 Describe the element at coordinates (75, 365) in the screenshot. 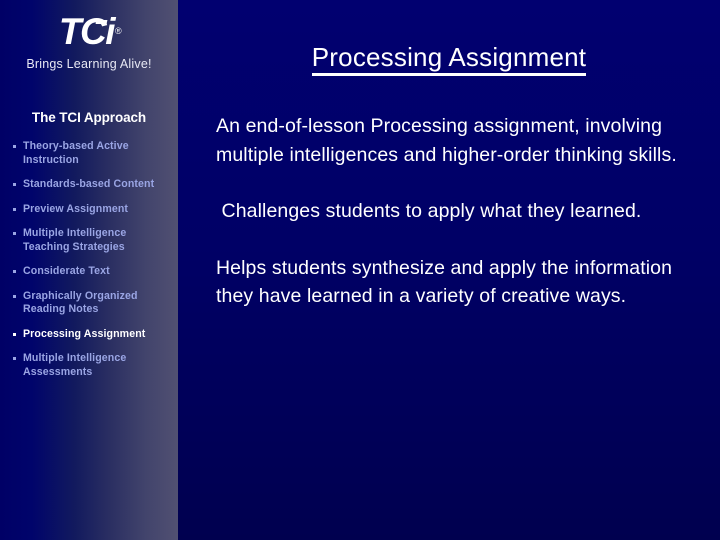

I see `sidebar-item-label: Multiple Intelligence Assessments` at that location.